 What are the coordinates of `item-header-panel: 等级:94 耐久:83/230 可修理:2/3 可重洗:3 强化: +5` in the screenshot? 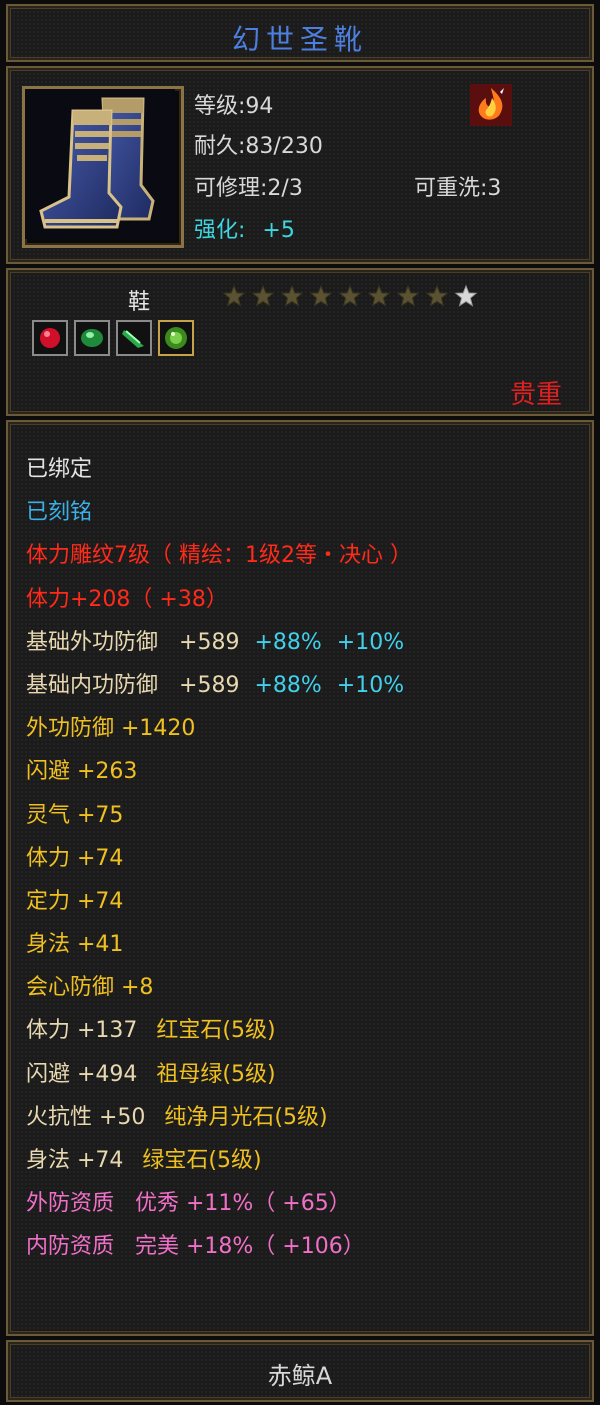 It's located at (300, 165).